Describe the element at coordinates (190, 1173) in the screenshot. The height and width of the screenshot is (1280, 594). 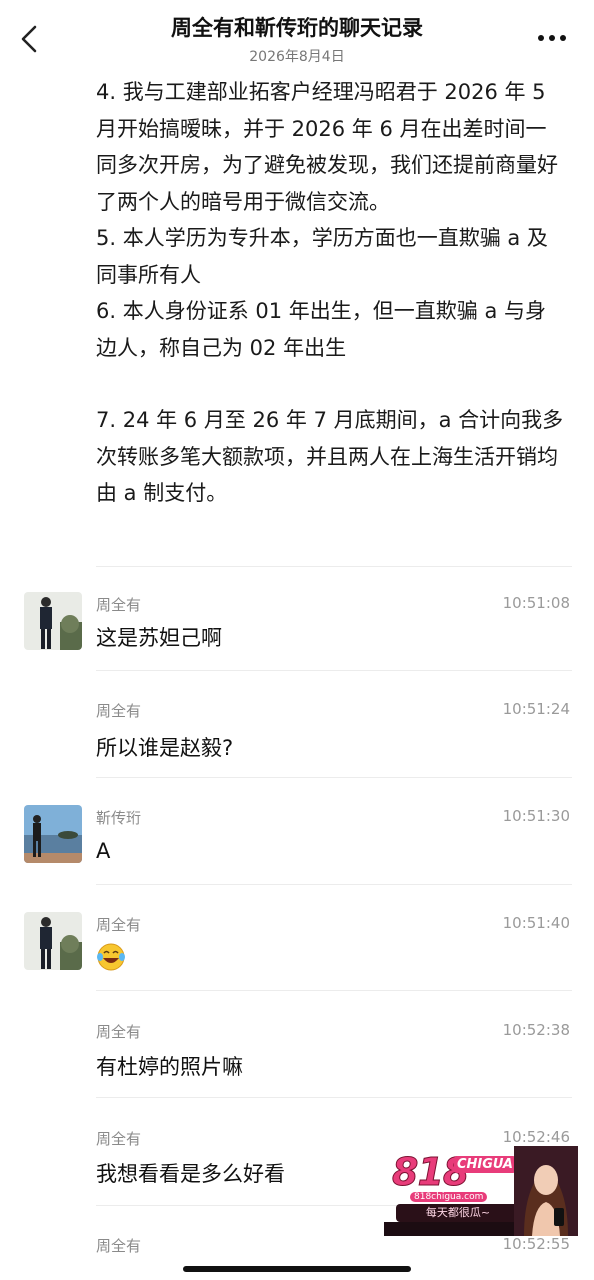
I see `message-text: 我想看看是多么好看` at that location.